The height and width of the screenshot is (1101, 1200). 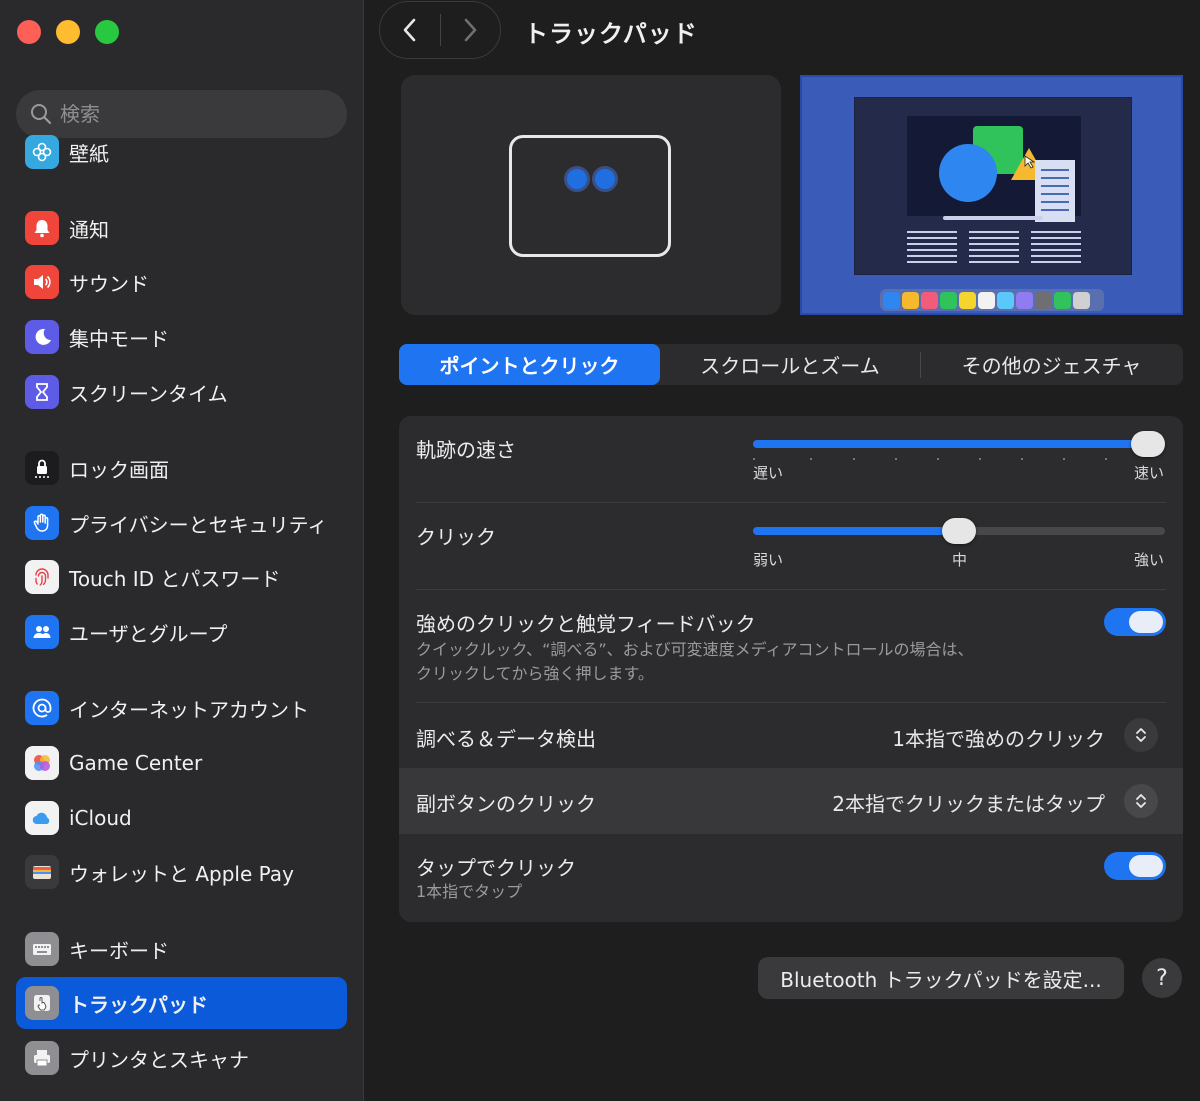 What do you see at coordinates (791, 546) in the screenshot?
I see `click-pressure-row: クリック 弱い 中 強い` at bounding box center [791, 546].